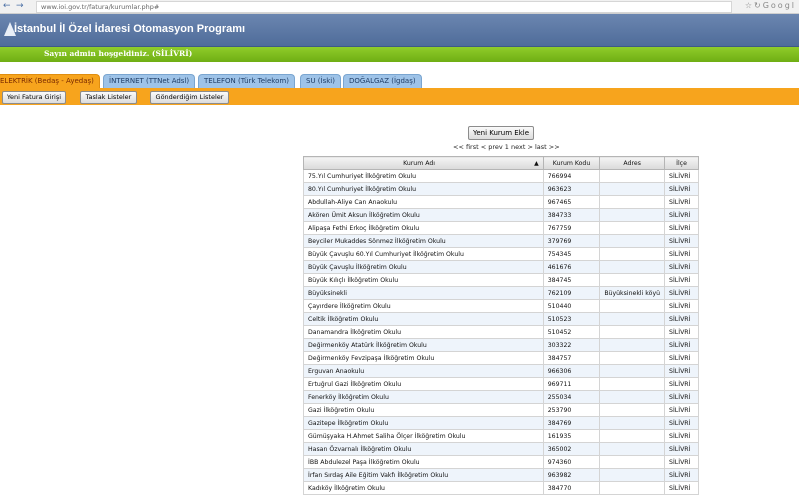 The height and width of the screenshot is (495, 799). I want to click on cell-kurum-adi: Fenerköy İlköğretim Okulu, so click(423, 397).